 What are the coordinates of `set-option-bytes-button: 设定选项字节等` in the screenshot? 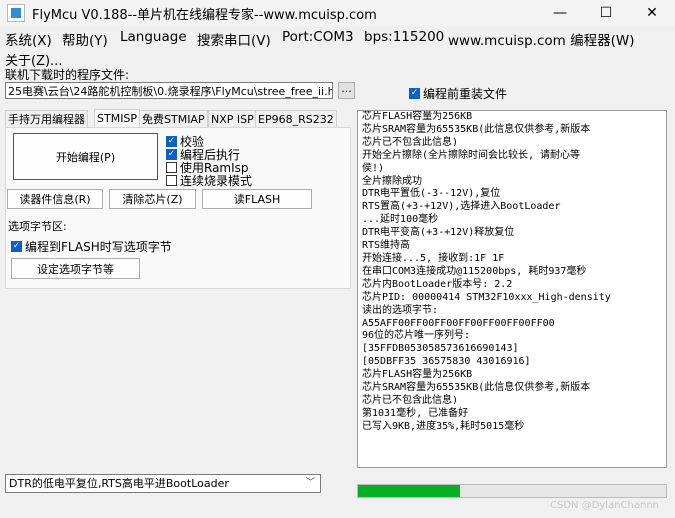 It's located at (75, 268).